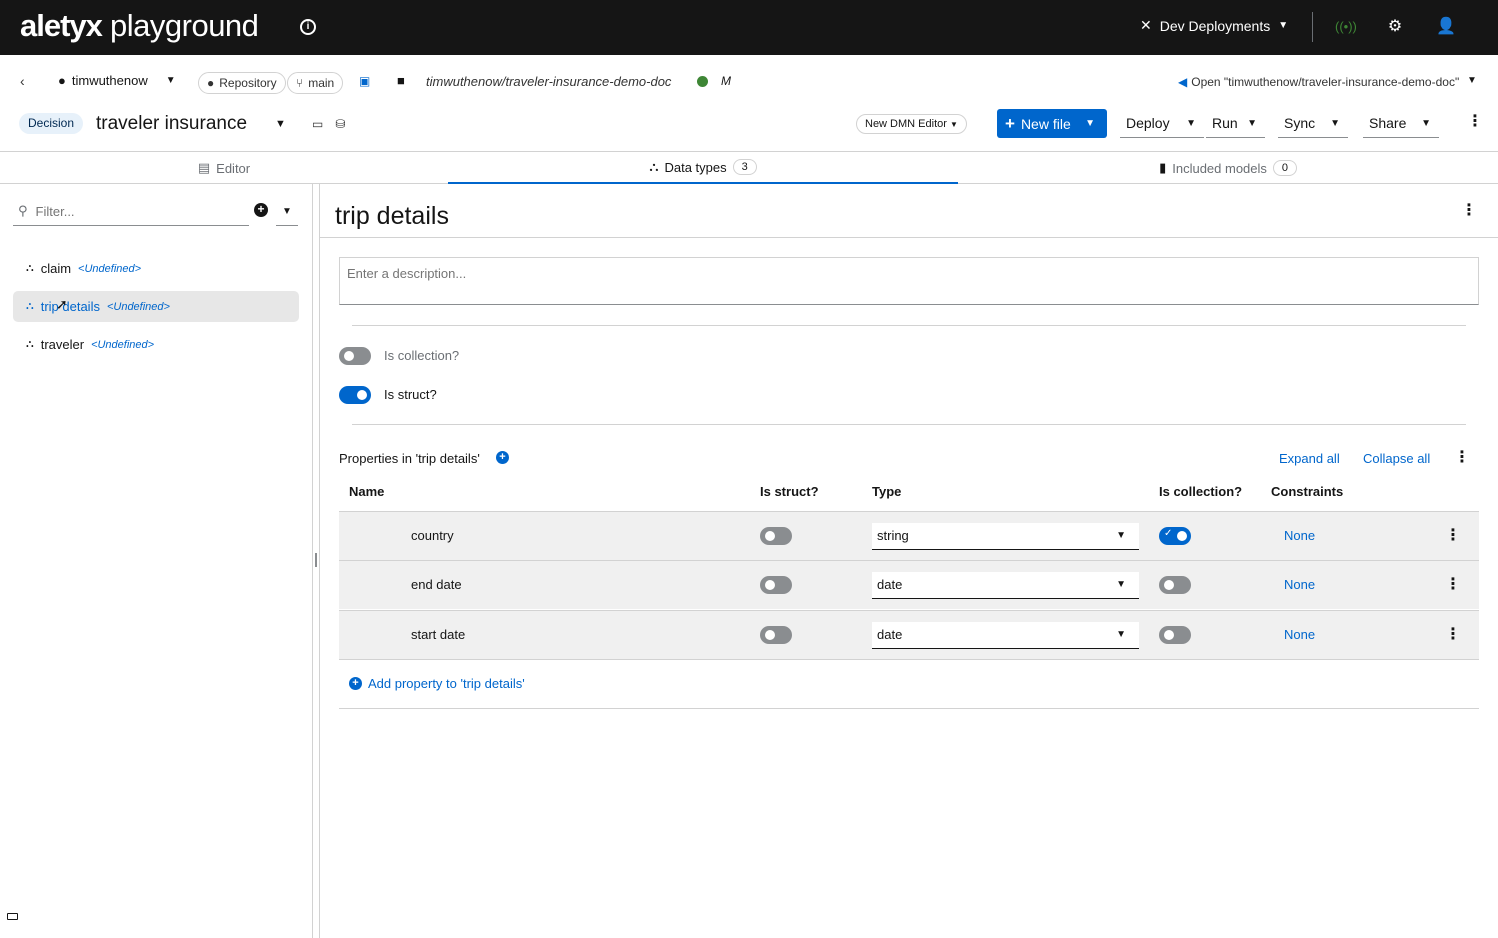 The height and width of the screenshot is (938, 1498). I want to click on add-property-button: + Add property to 'trip details', so click(437, 683).